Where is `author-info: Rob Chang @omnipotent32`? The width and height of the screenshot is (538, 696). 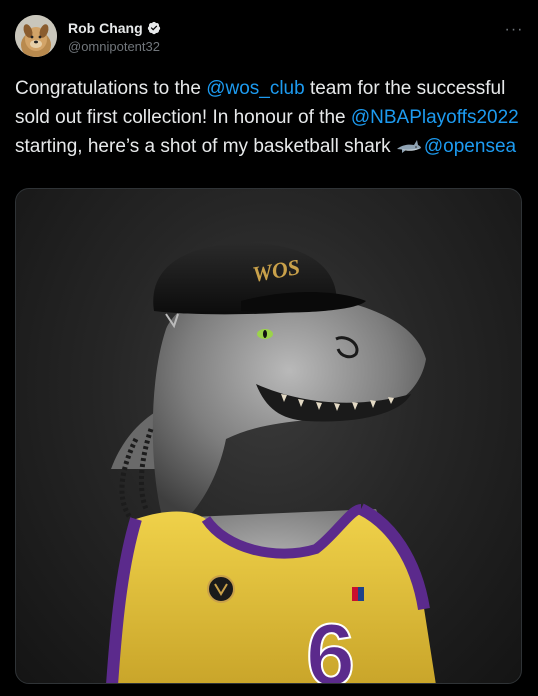
author-info: Rob Chang @omnipotent32 is located at coordinates (114, 36).